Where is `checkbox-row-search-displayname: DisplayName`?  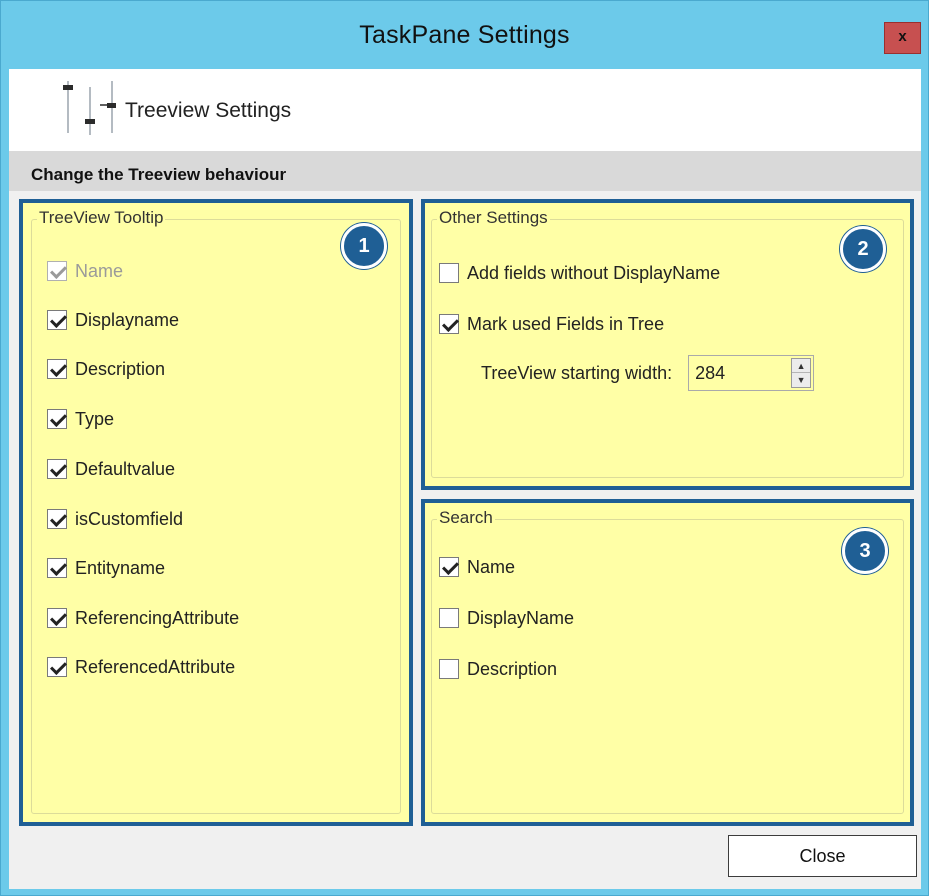 checkbox-row-search-displayname: DisplayName is located at coordinates (506, 618).